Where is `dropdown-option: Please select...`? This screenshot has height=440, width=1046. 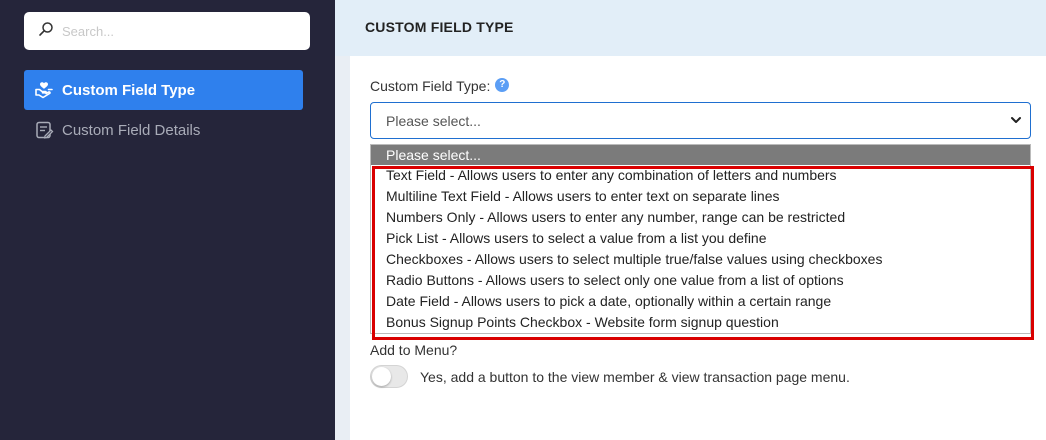 dropdown-option: Please select... is located at coordinates (700, 155).